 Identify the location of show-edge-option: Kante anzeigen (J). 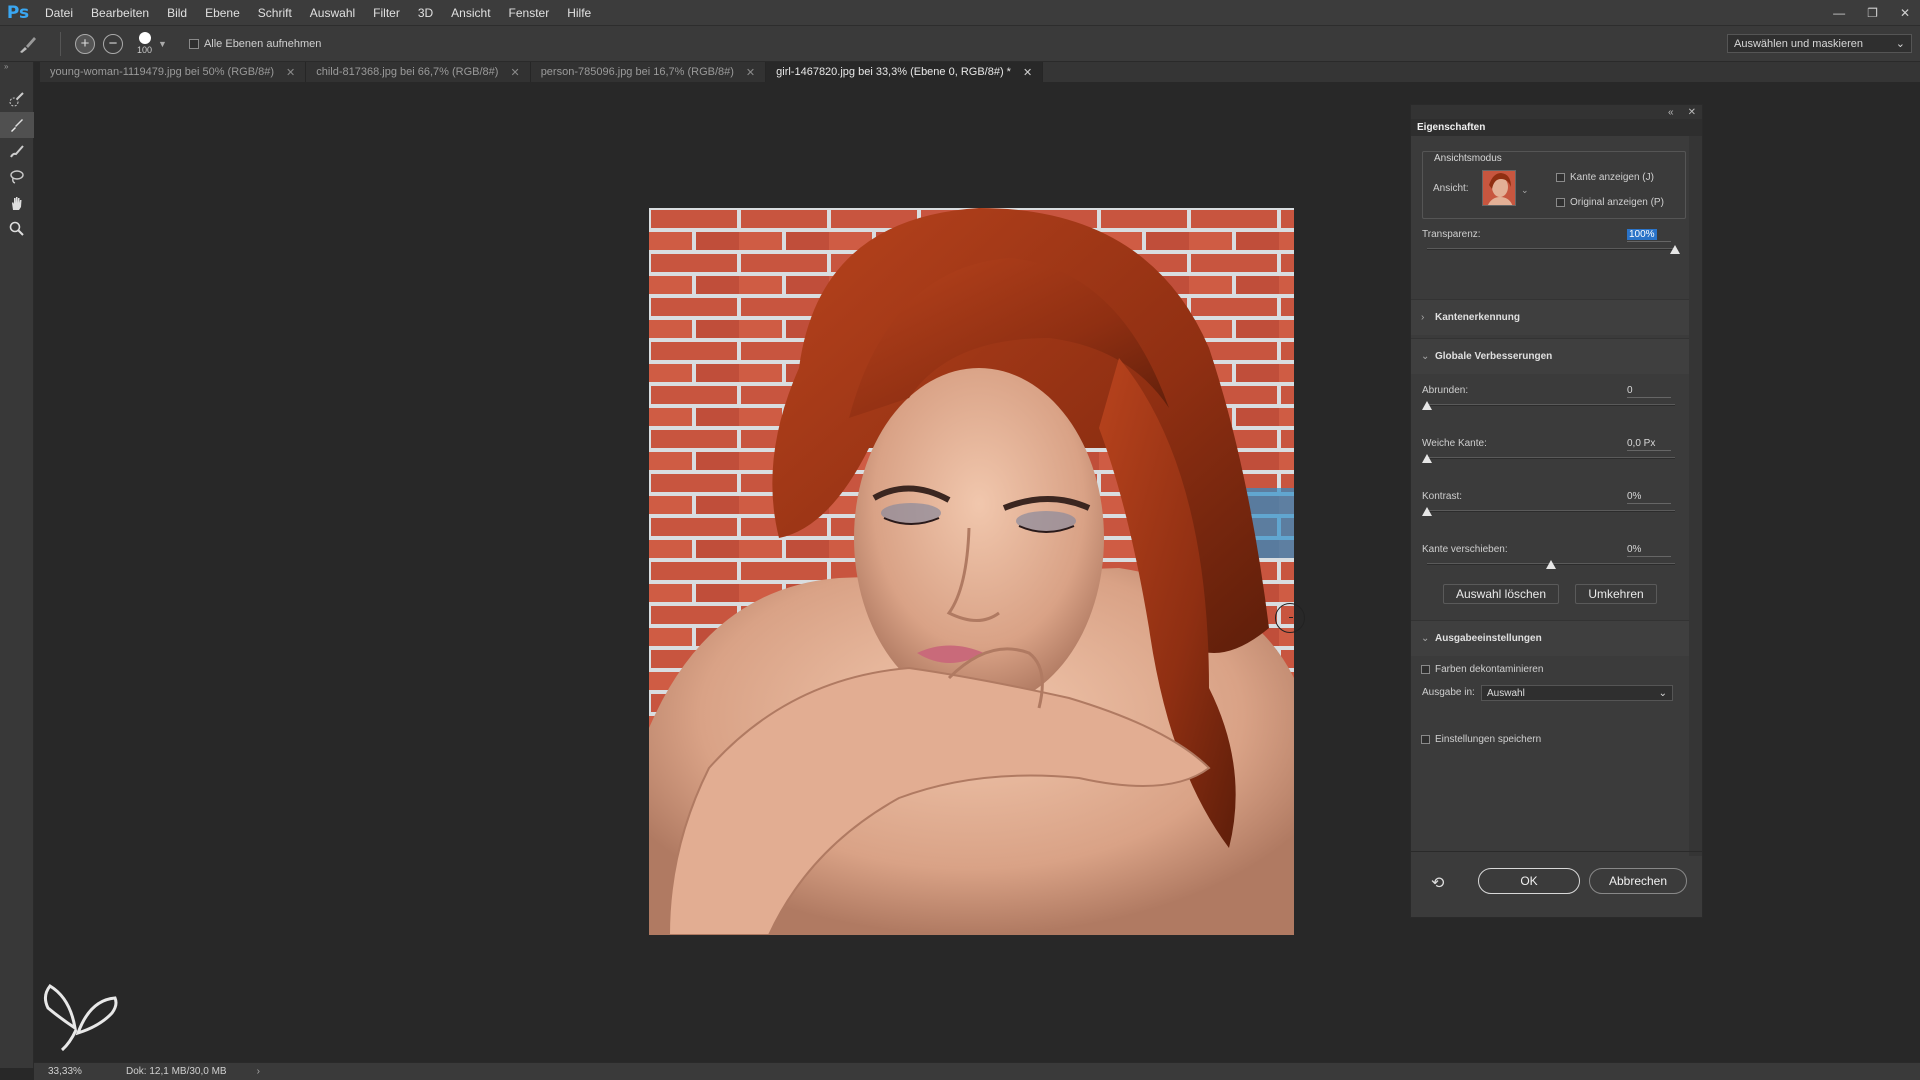
(1605, 177).